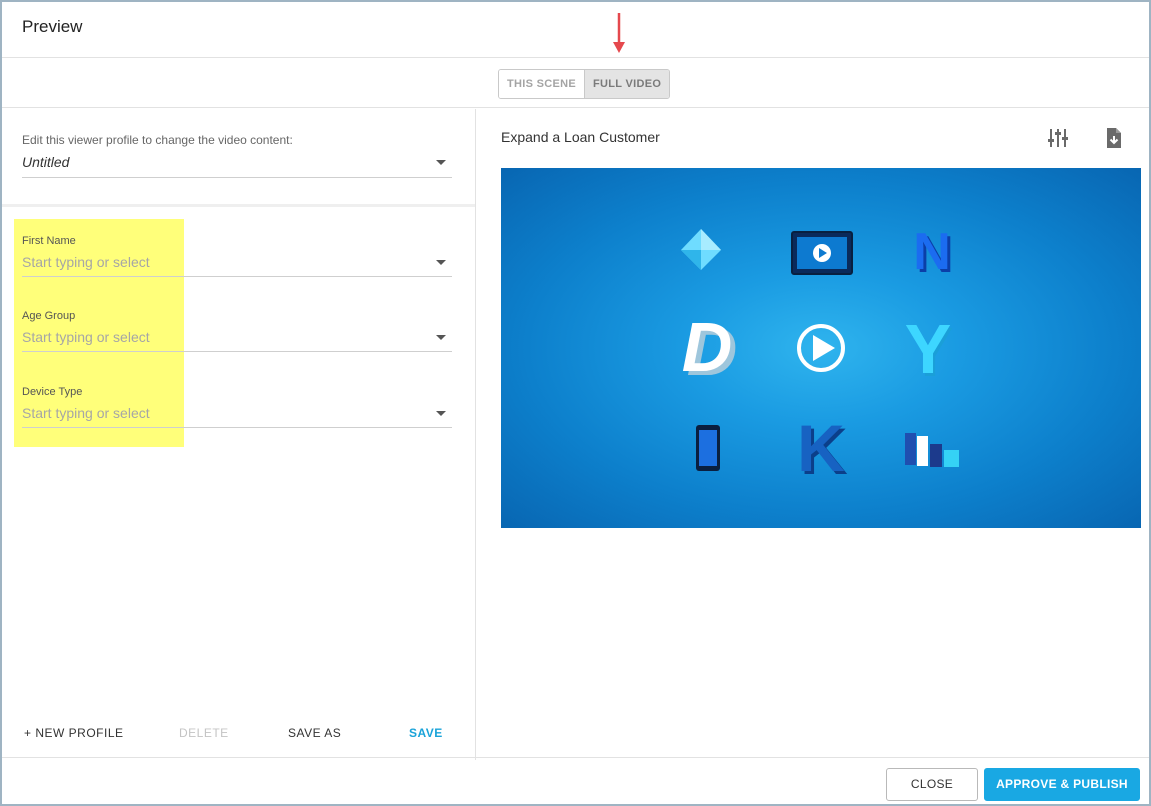 This screenshot has width=1151, height=806. I want to click on diamond-icon, so click(701, 249).